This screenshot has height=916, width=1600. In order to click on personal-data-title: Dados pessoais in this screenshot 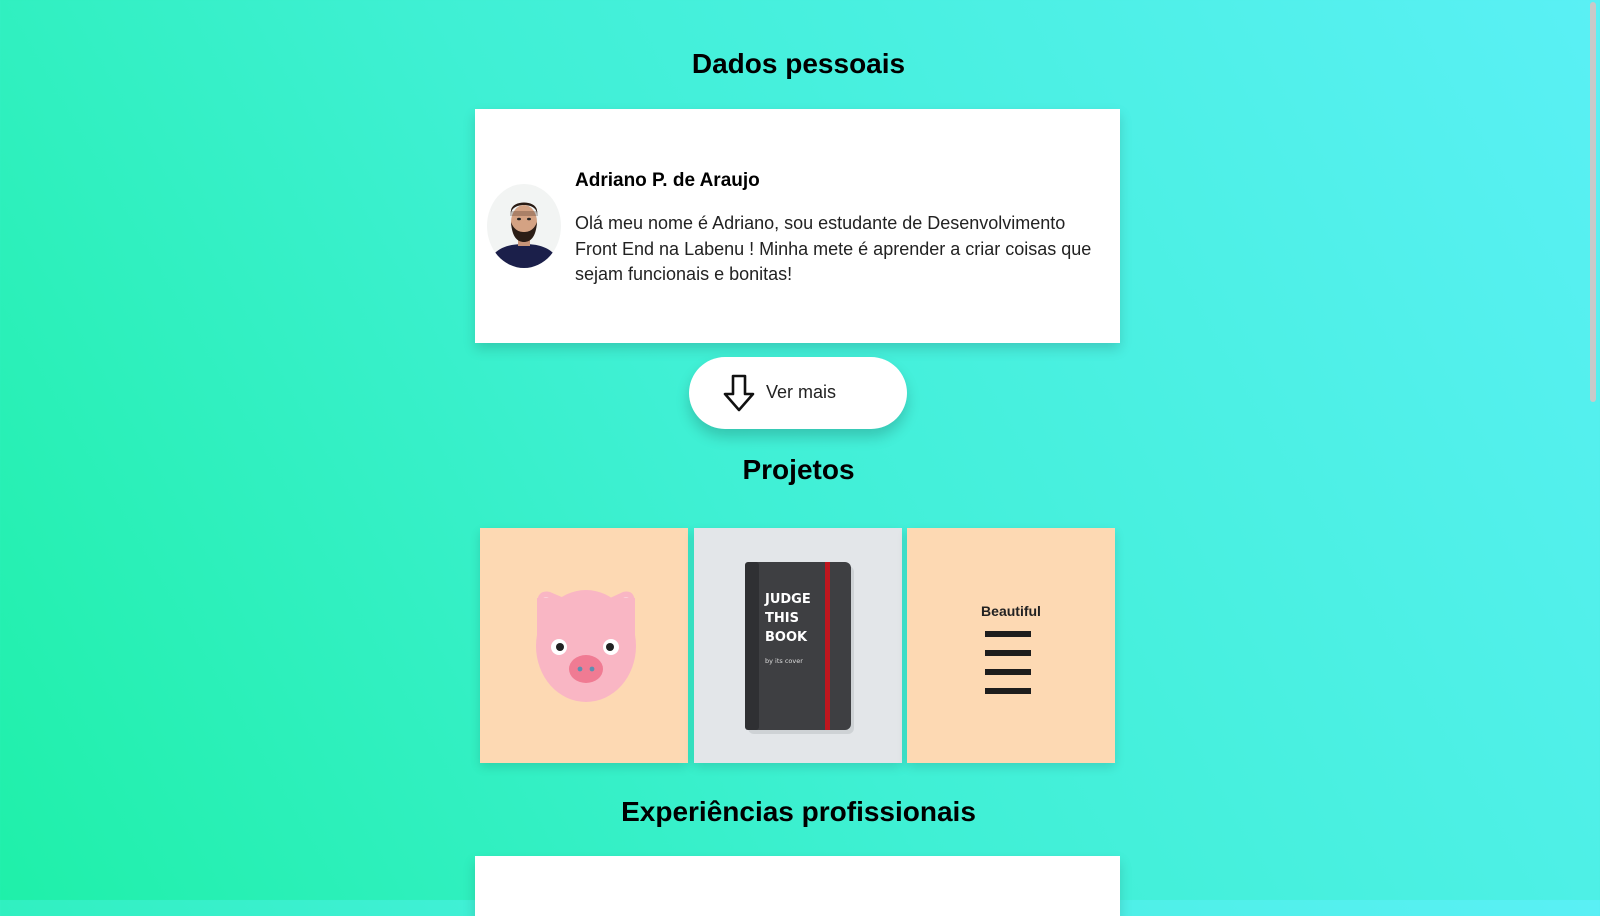, I will do `click(798, 63)`.